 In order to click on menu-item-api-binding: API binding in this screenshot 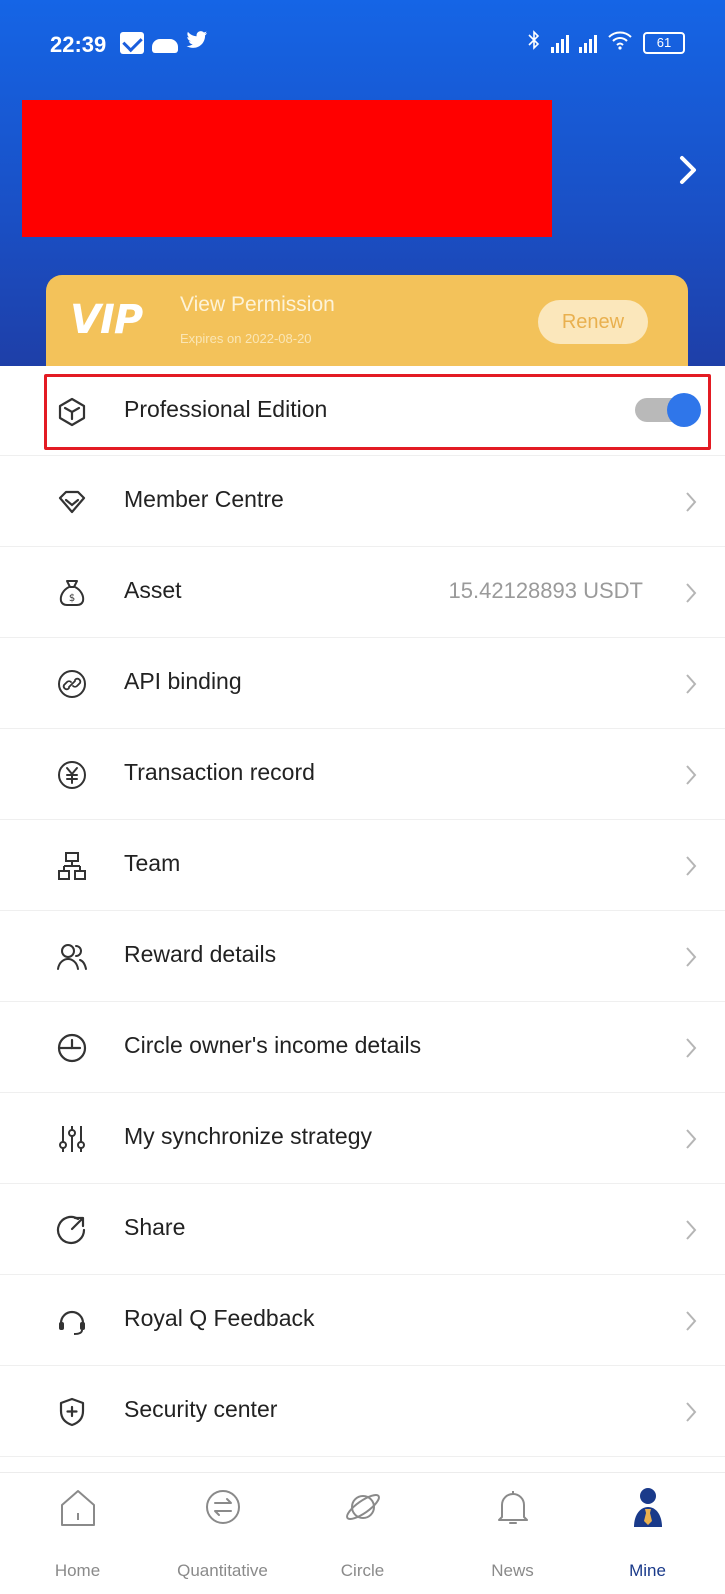, I will do `click(362, 683)`.